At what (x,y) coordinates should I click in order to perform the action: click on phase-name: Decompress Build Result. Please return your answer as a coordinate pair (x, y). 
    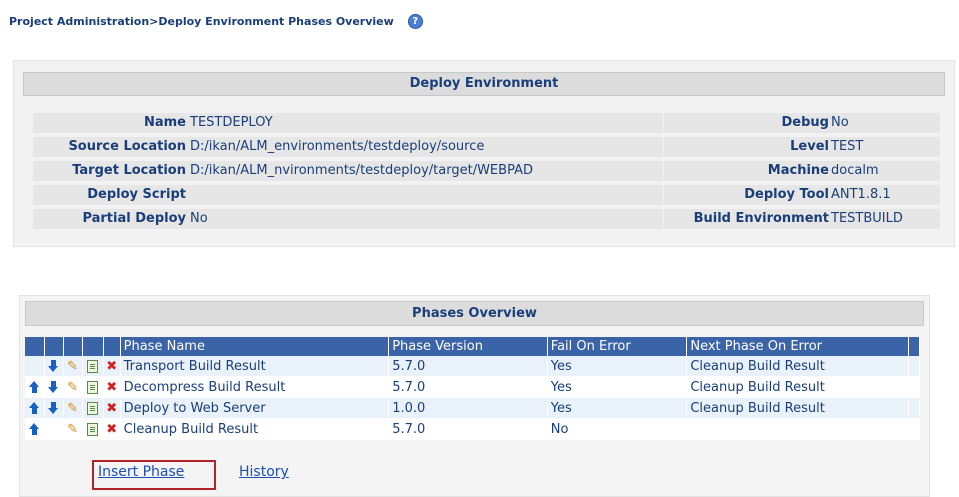
    Looking at the image, I should click on (255, 387).